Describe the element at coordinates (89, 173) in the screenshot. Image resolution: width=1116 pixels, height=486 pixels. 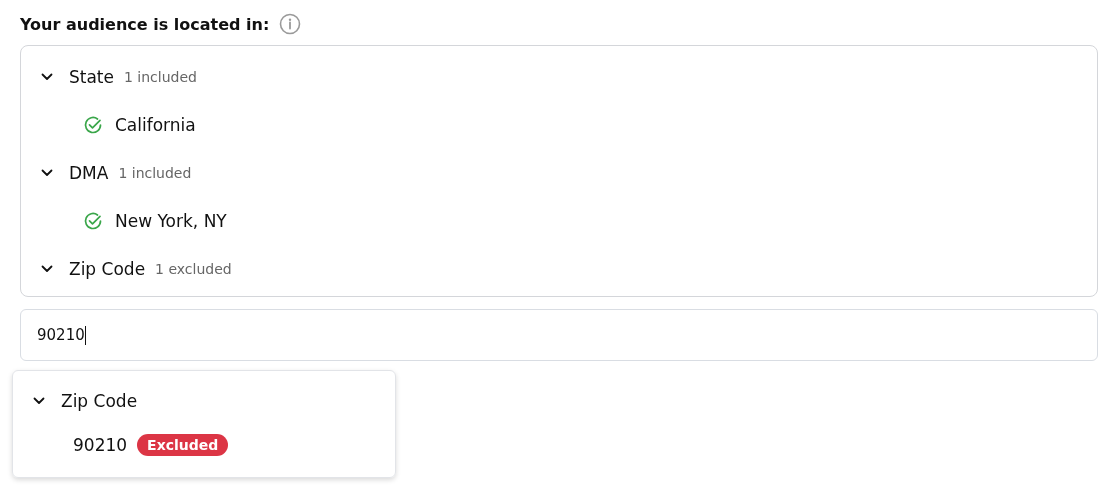
I see `group-label: DMA` at that location.